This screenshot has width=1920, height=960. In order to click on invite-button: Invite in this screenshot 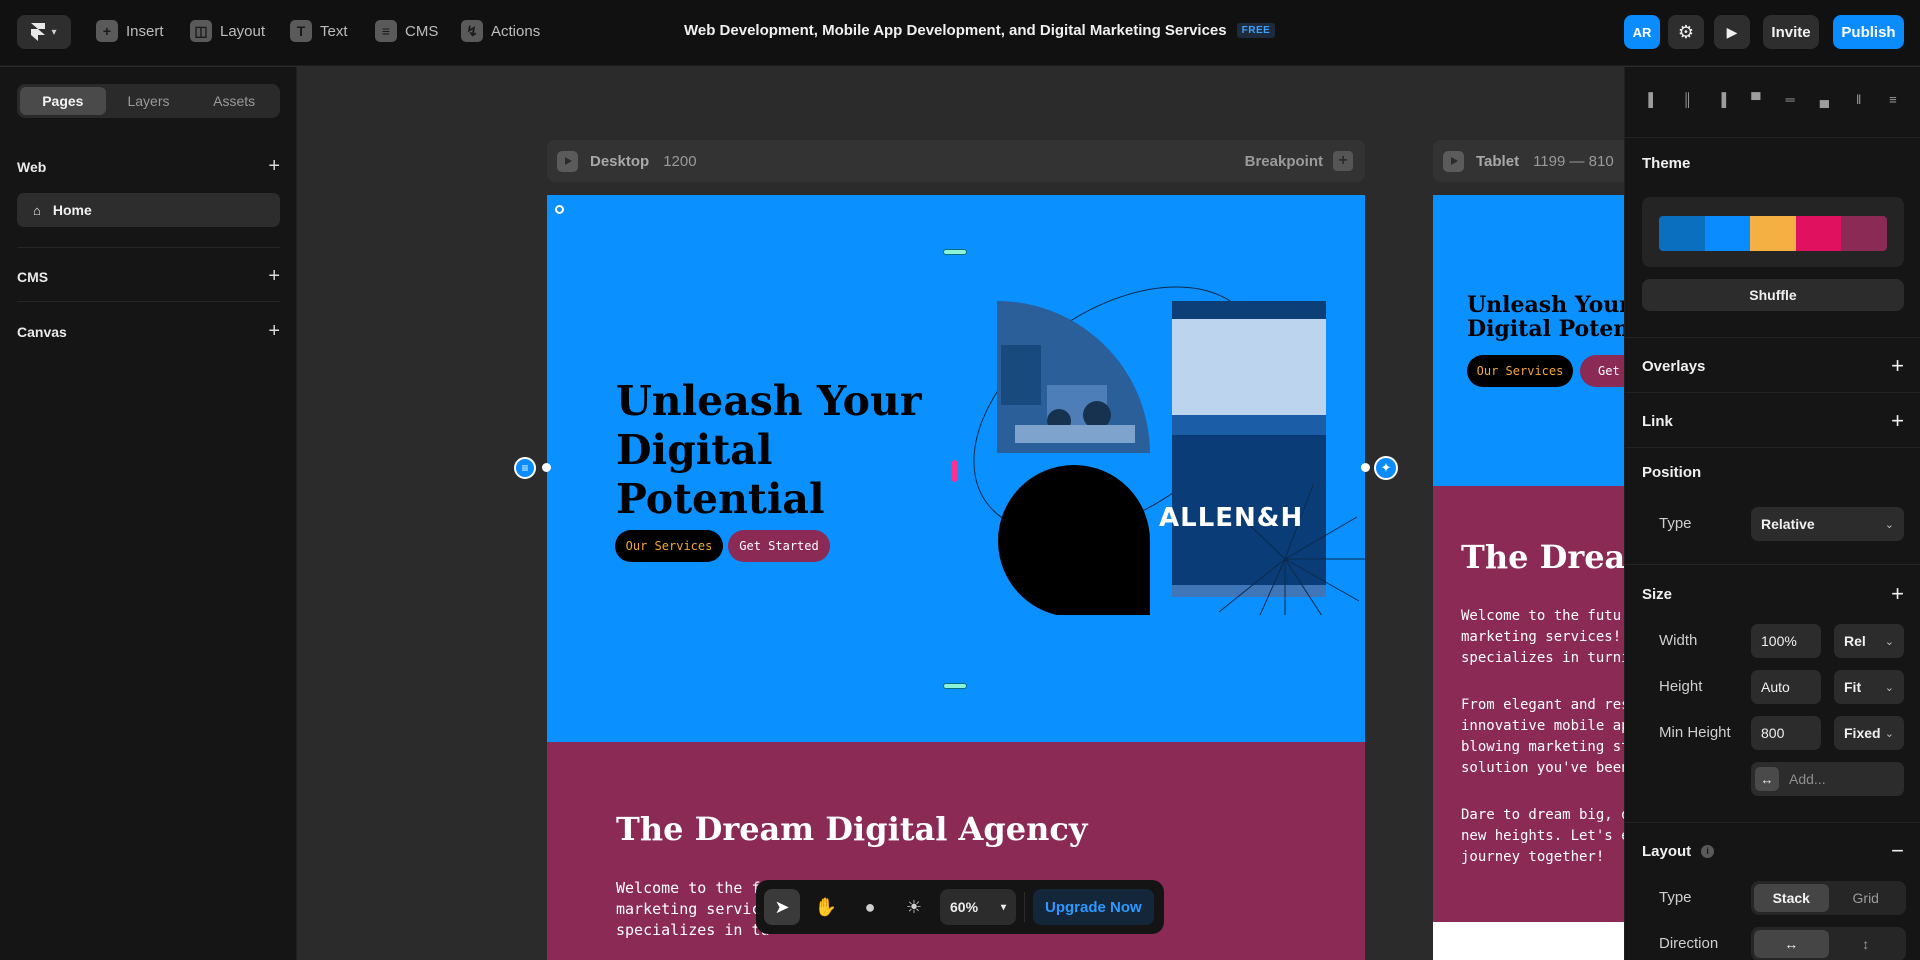, I will do `click(1791, 32)`.